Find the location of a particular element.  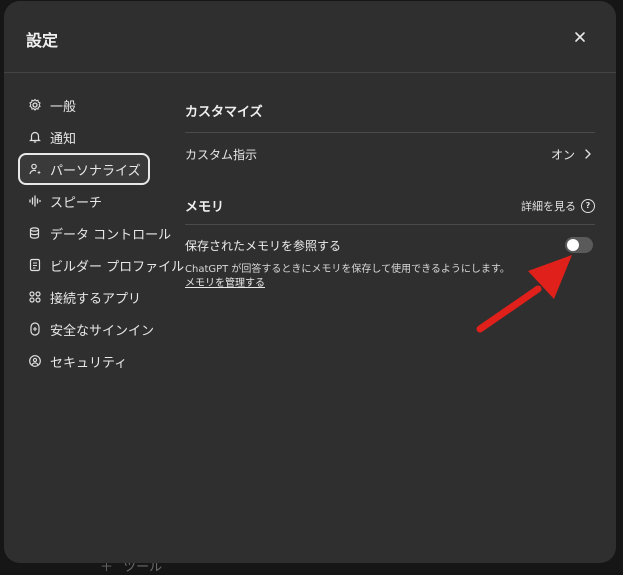

custom-instructions-value: オン is located at coordinates (573, 154).